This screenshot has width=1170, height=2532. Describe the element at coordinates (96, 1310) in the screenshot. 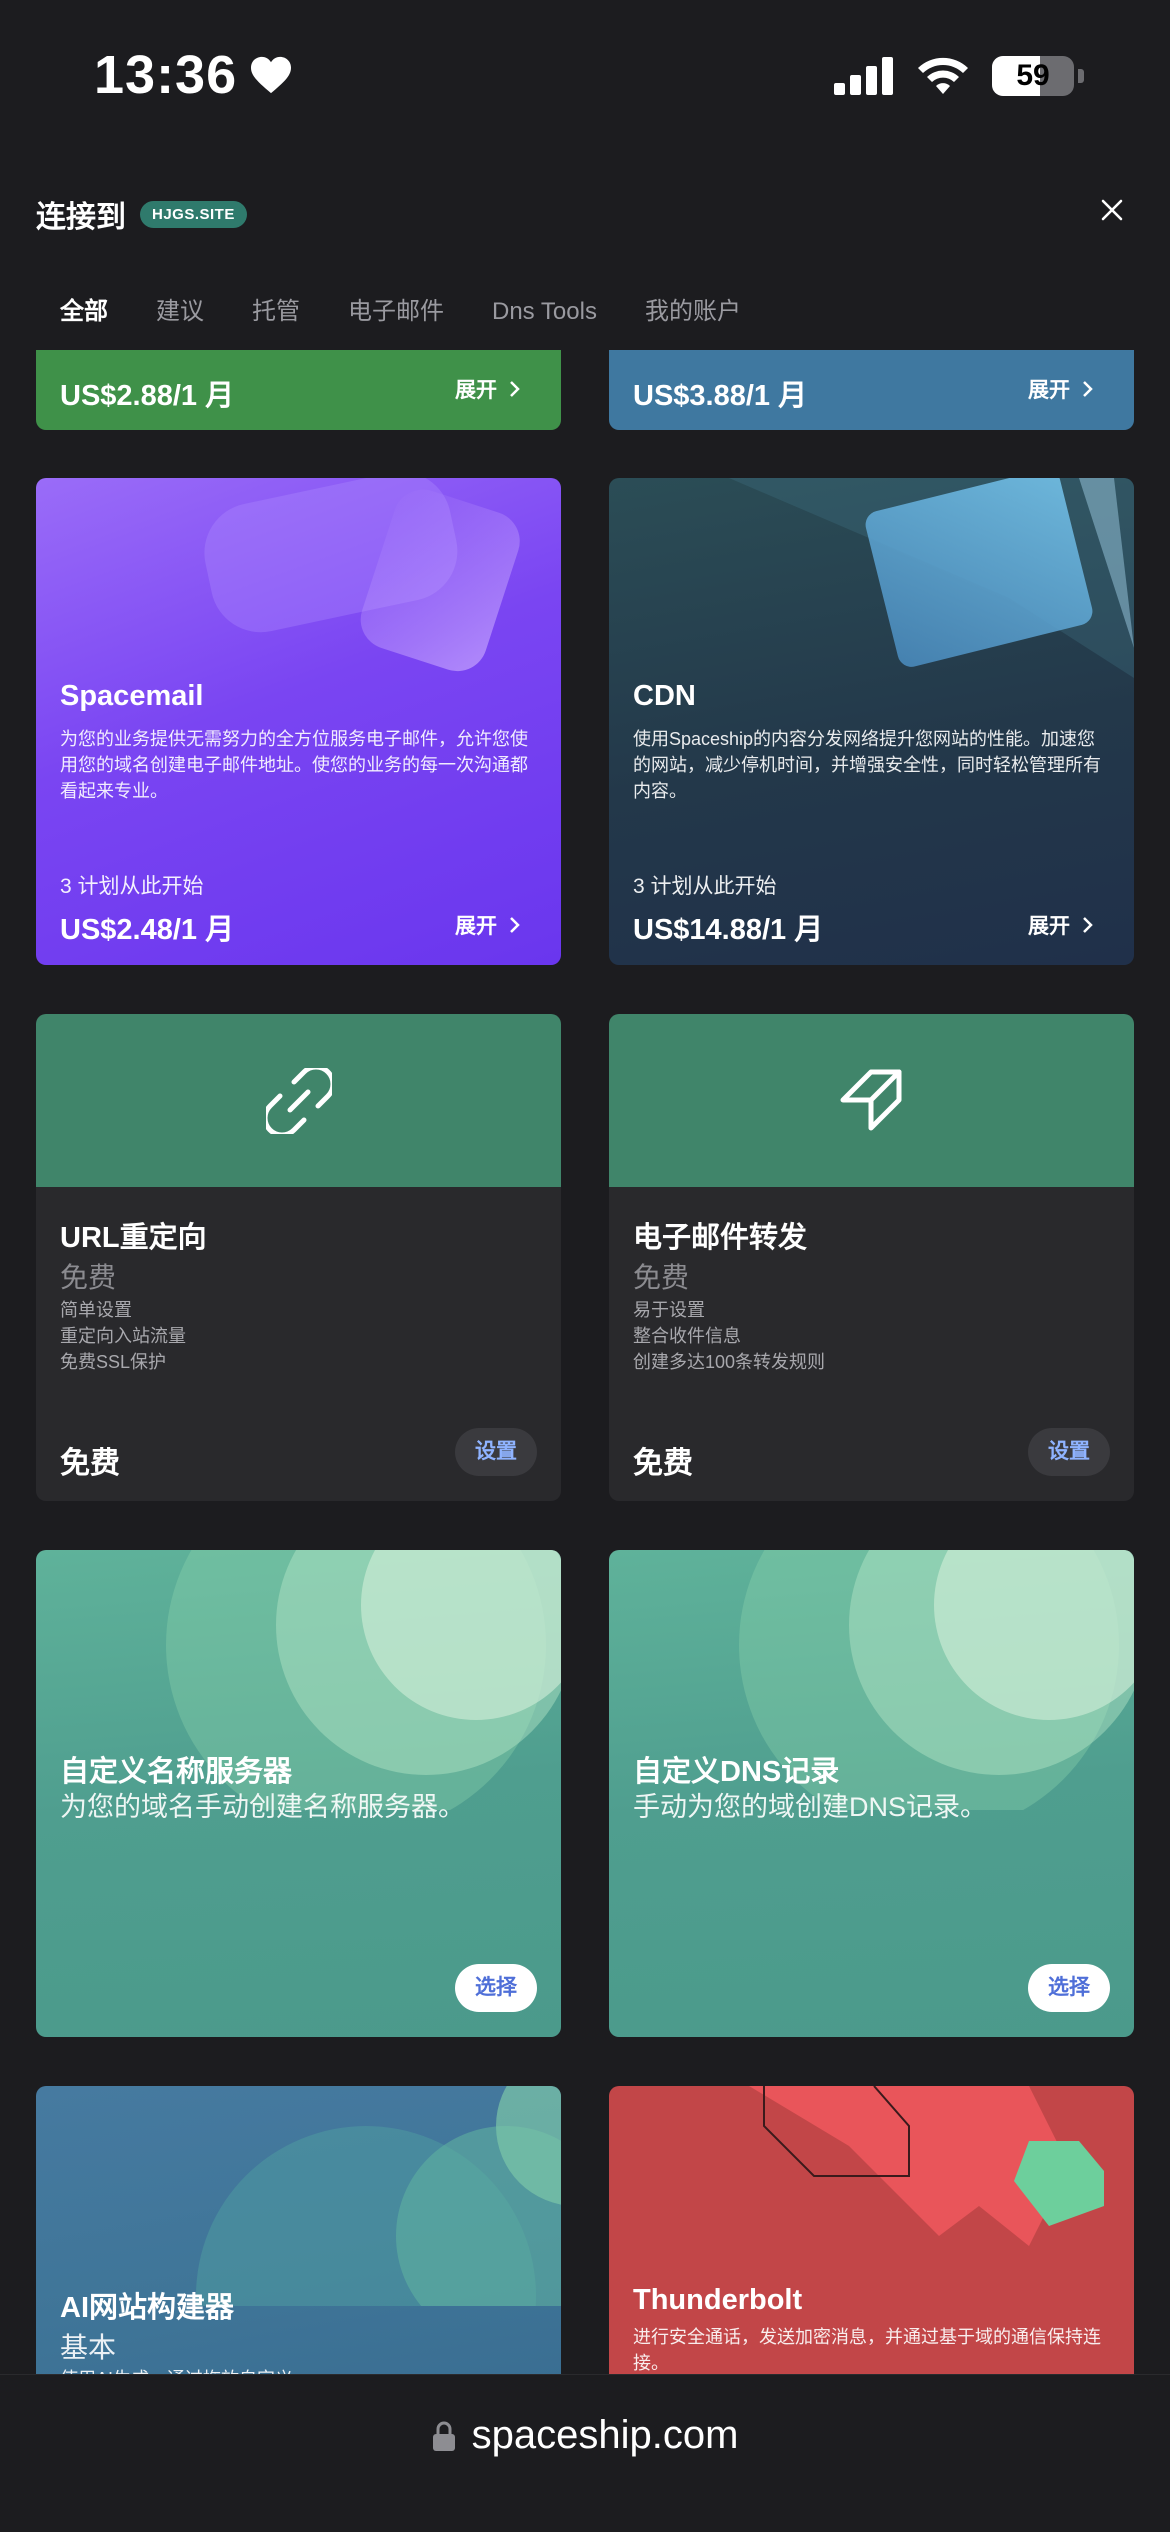

I see `feature-item: 简单设置` at that location.